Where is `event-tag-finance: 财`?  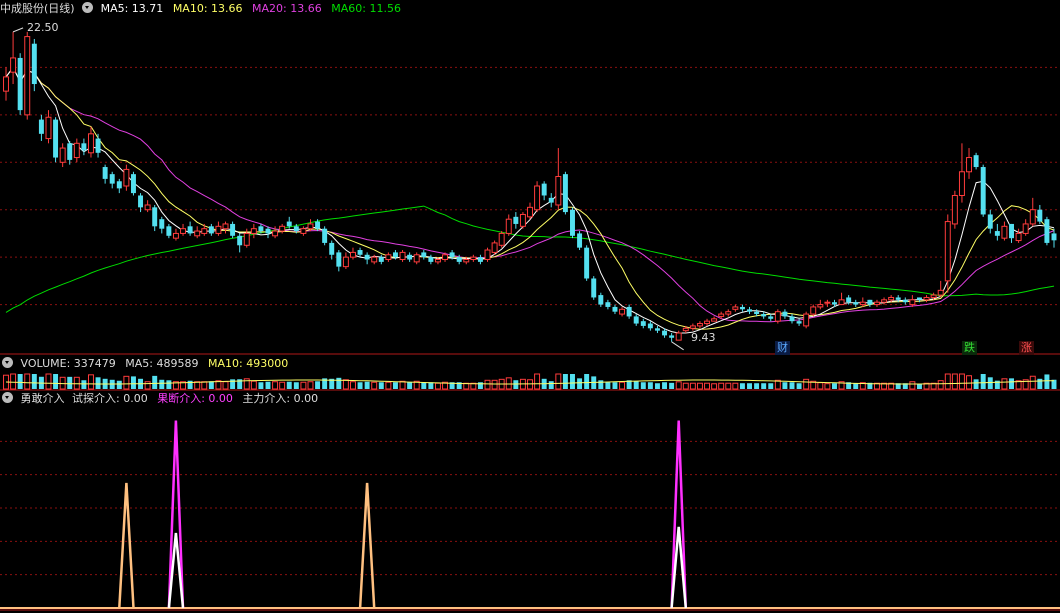
event-tag-finance: 财 is located at coordinates (782, 348).